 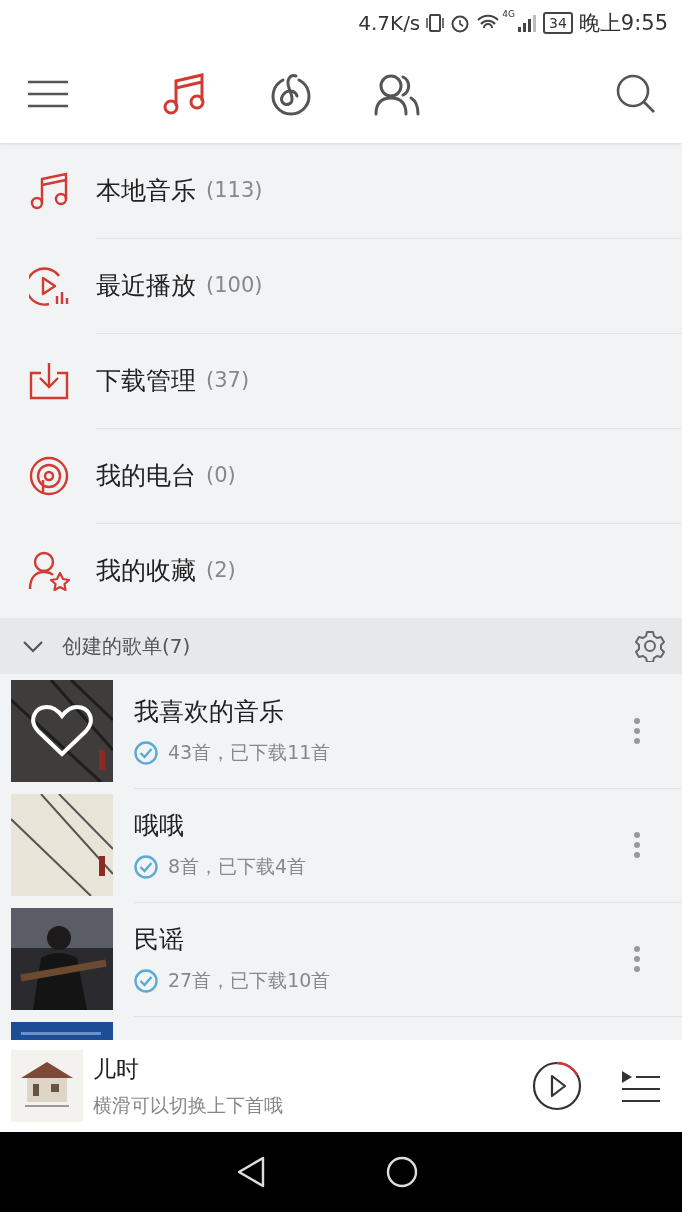 What do you see at coordinates (402, 1172) in the screenshot?
I see `home-icon` at bounding box center [402, 1172].